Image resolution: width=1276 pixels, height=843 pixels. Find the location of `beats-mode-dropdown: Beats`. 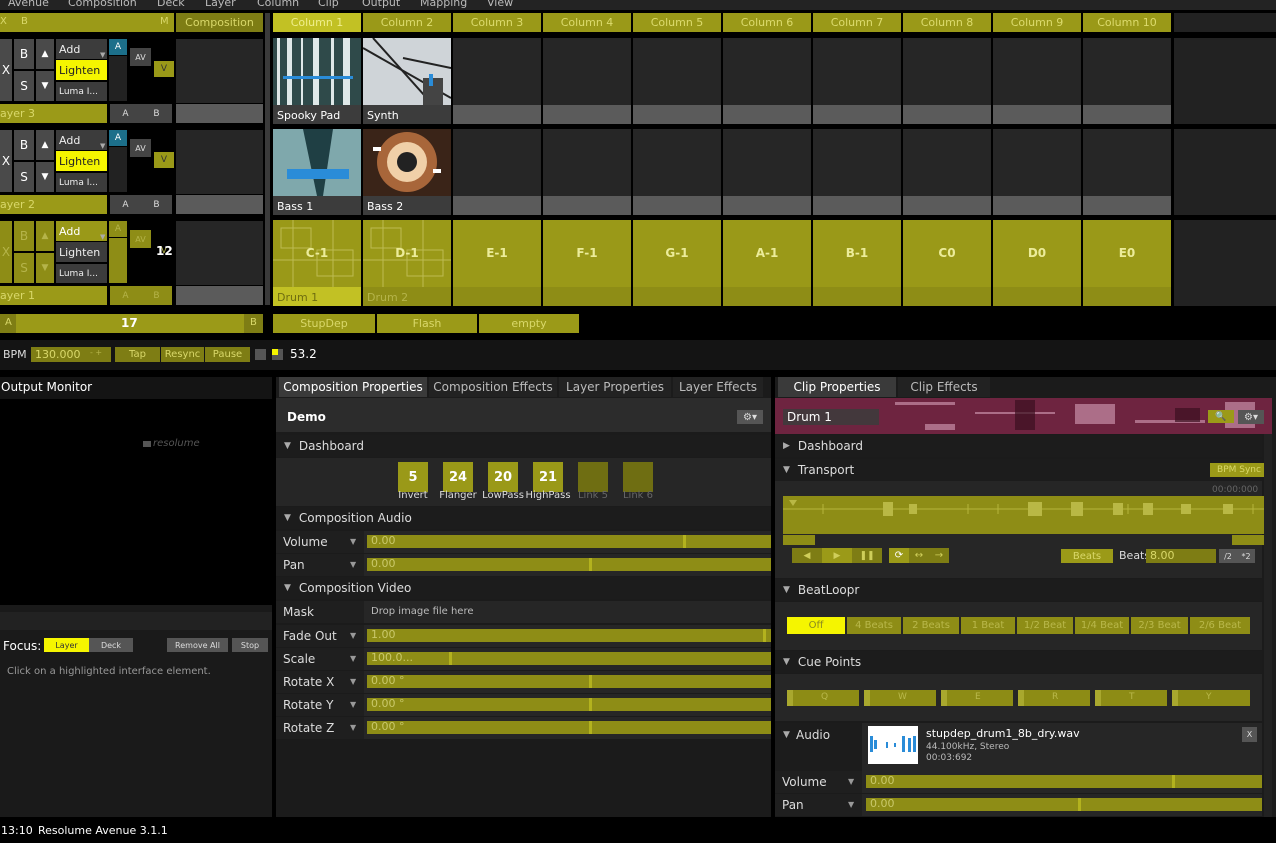

beats-mode-dropdown: Beats is located at coordinates (1087, 556).